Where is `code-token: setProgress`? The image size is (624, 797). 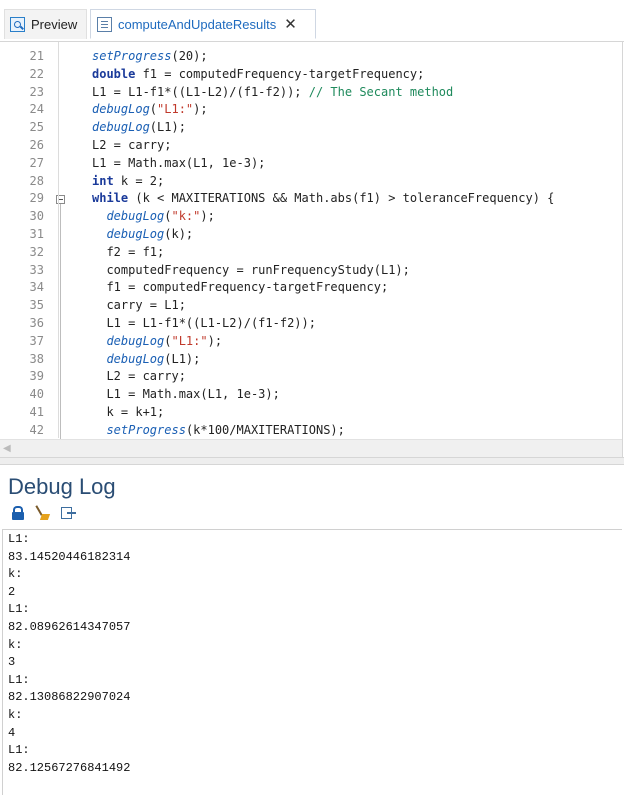 code-token: setProgress is located at coordinates (132, 56).